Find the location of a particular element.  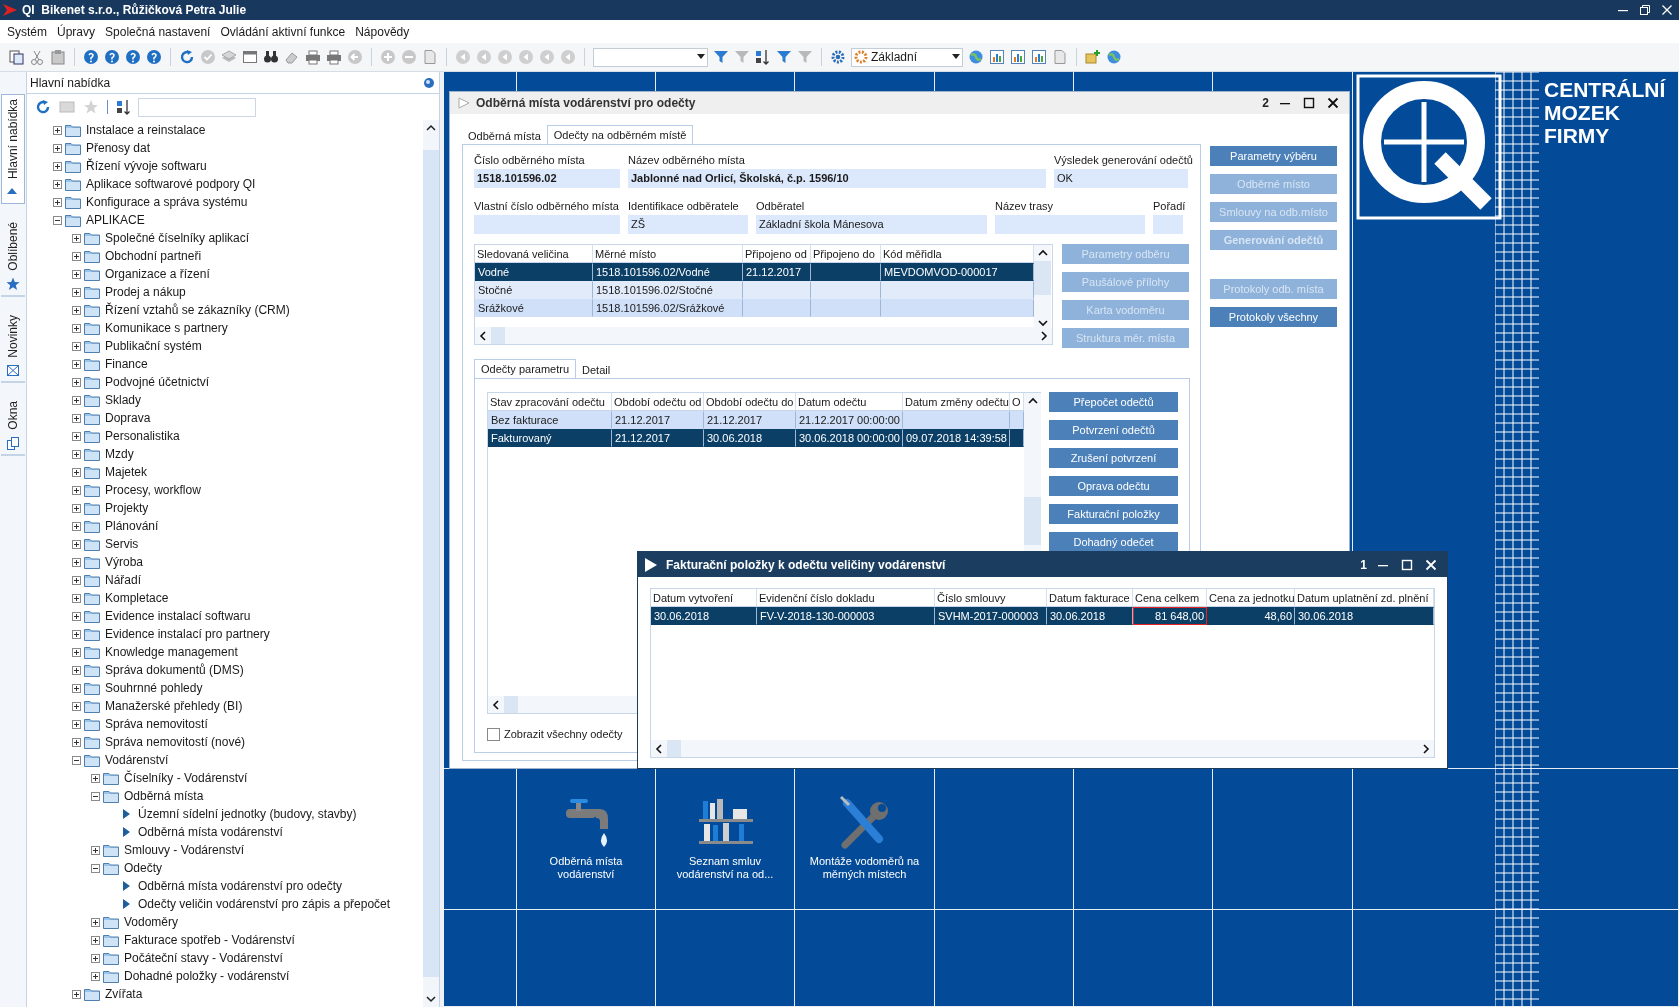

tree-item: Doprava is located at coordinates (128, 418).